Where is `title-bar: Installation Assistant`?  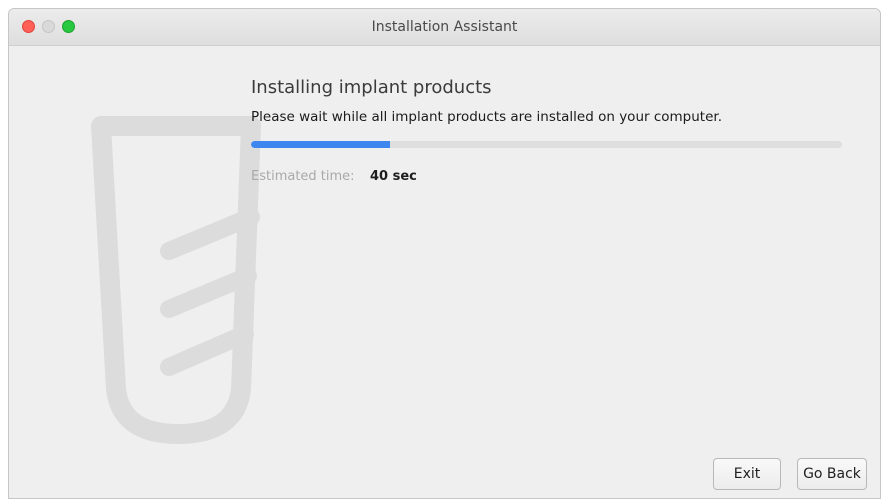
title-bar: Installation Assistant is located at coordinates (444, 27).